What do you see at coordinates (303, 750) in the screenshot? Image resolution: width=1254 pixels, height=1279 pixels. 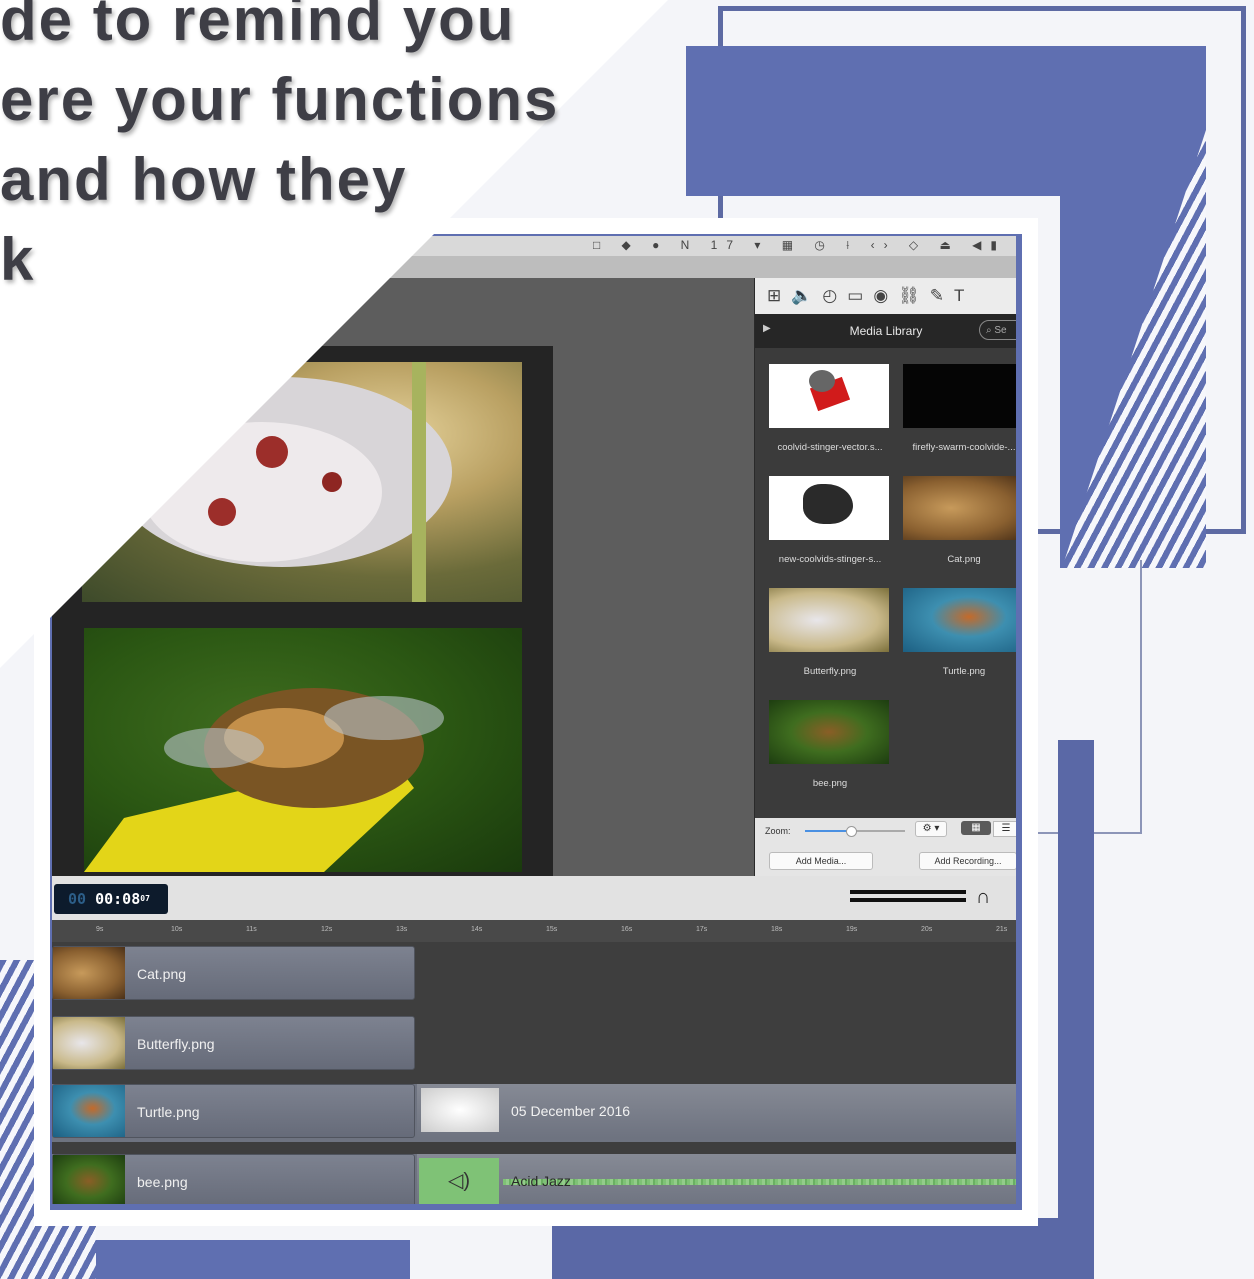 I see `bee-image` at bounding box center [303, 750].